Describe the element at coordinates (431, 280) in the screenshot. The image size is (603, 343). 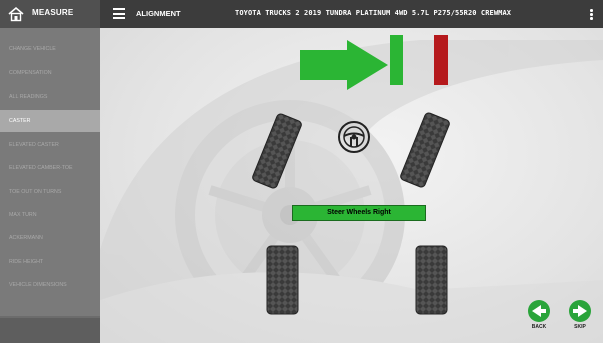
I see `rear-right-tire` at that location.